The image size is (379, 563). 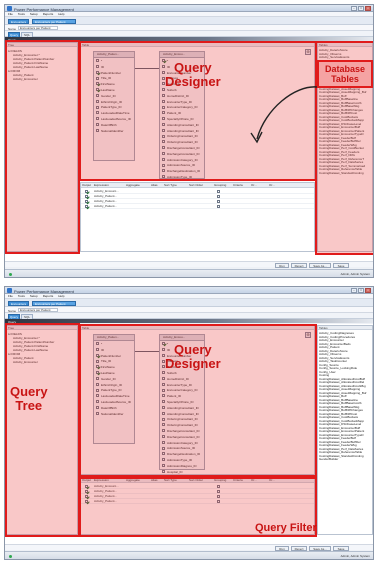 I want to click on grid-column-header: Output, so click(x=86, y=185).